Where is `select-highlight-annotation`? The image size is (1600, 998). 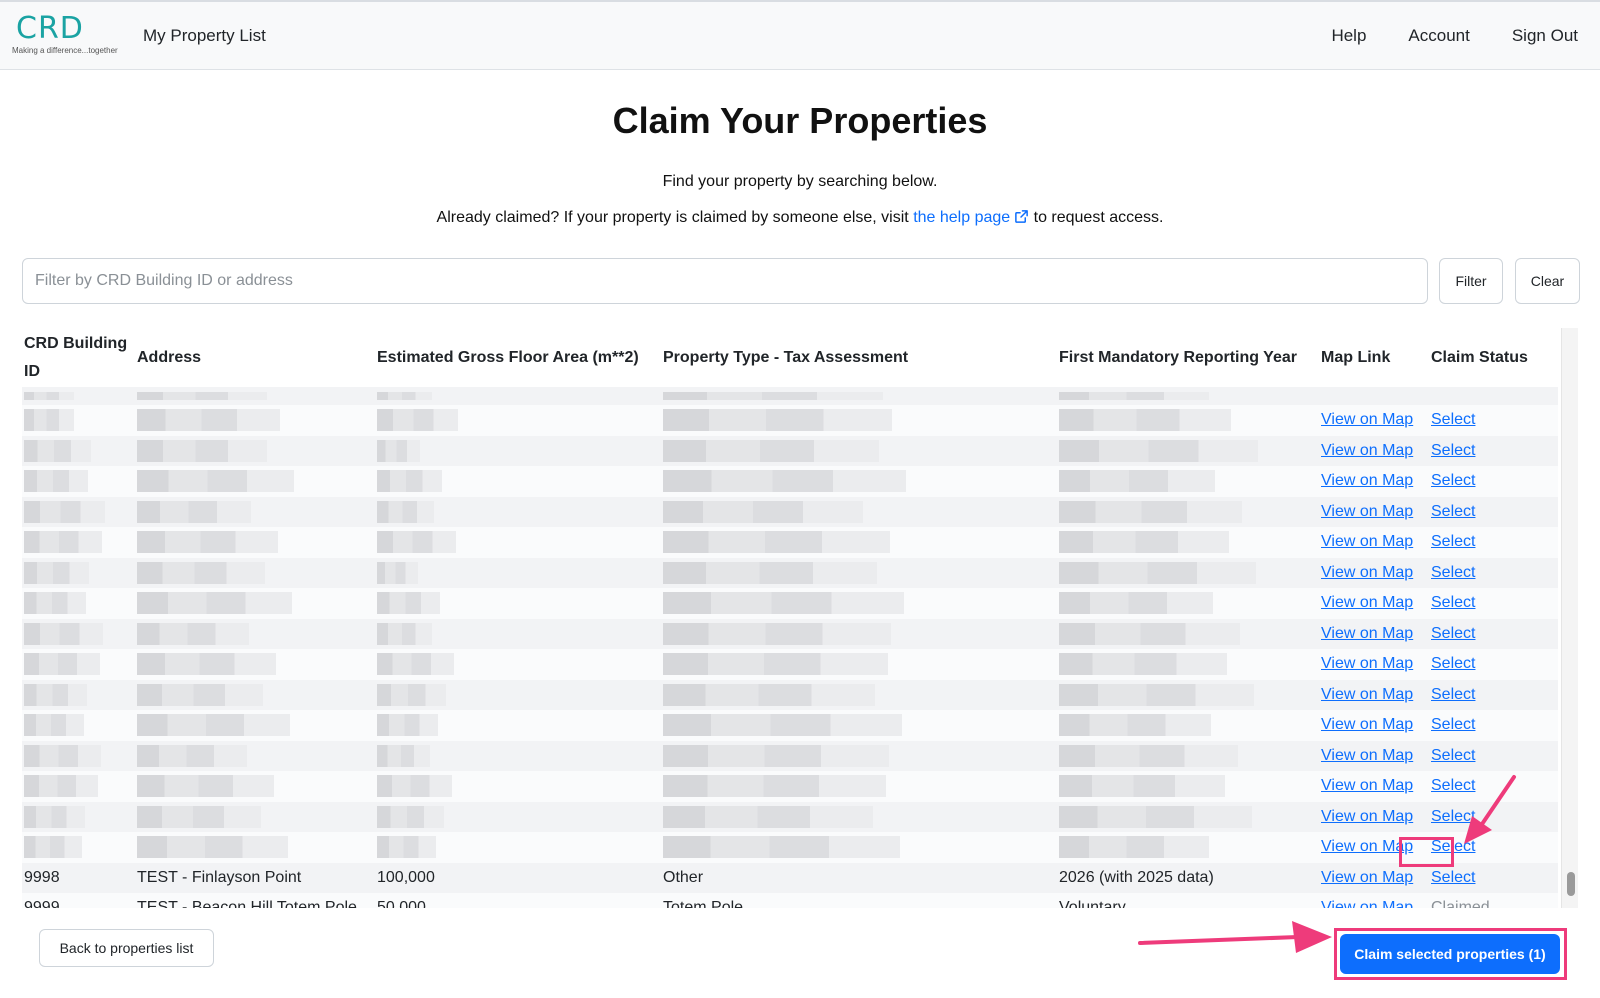
select-highlight-annotation is located at coordinates (1426, 852).